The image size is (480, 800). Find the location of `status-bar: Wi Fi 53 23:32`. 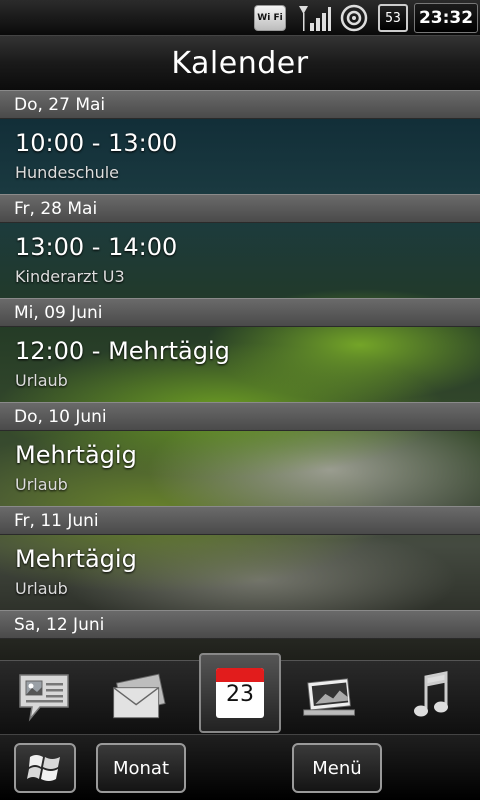

status-bar: Wi Fi 53 23:32 is located at coordinates (240, 18).